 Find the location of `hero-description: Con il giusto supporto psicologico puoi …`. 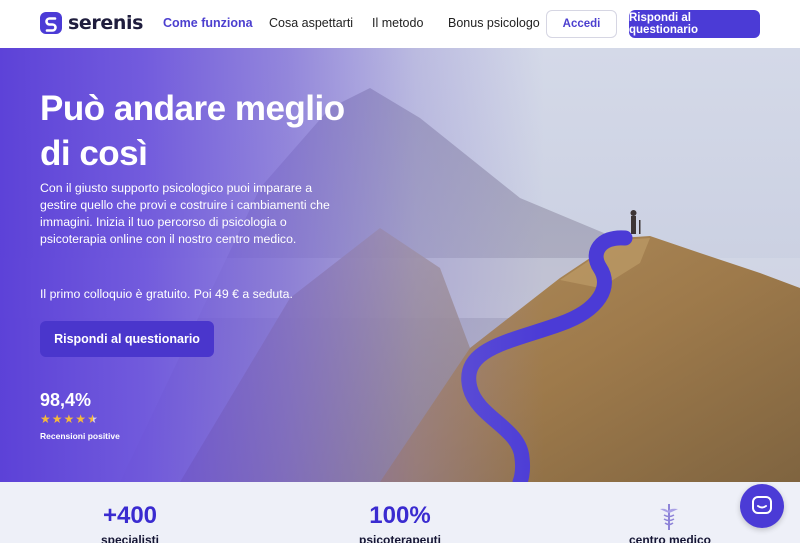

hero-description: Con il giusto supporto psicologico puoi … is located at coordinates (185, 213).